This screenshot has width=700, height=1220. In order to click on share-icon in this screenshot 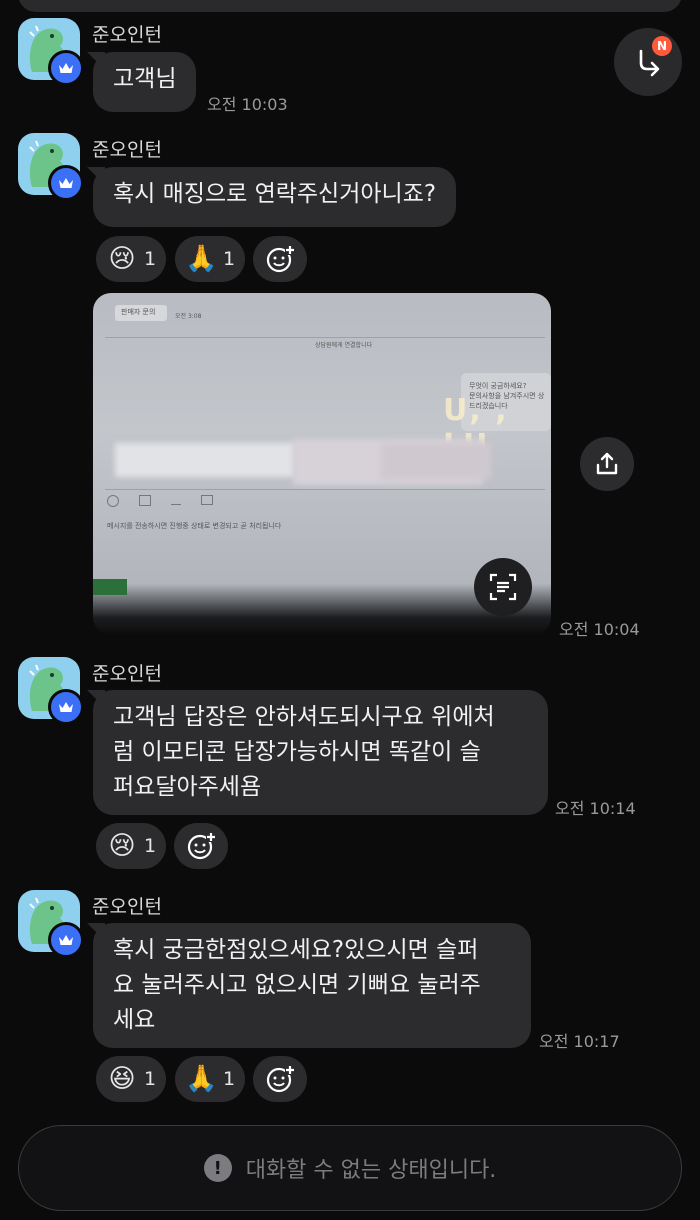, I will do `click(607, 463)`.